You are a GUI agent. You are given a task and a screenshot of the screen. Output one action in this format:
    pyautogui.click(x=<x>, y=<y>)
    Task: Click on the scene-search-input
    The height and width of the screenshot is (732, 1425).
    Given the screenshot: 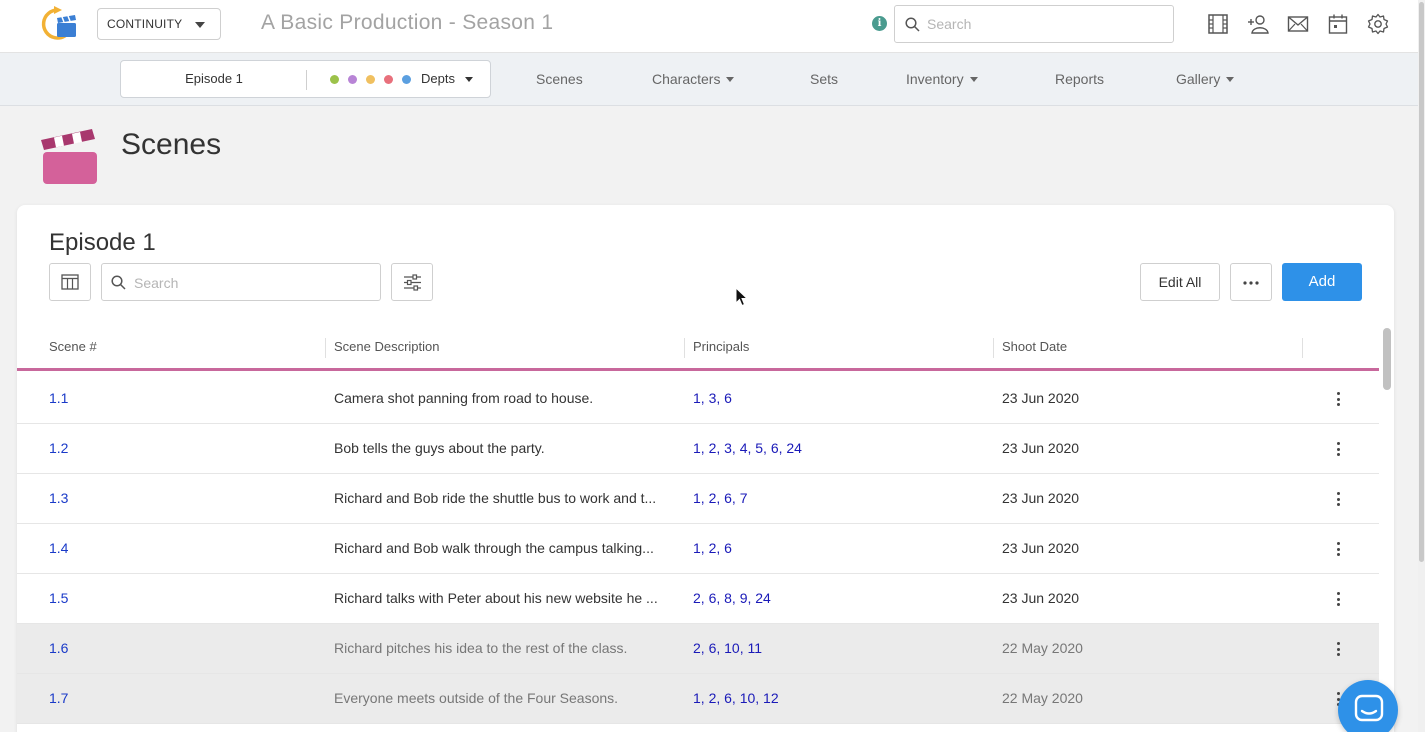 What is the action you would take?
    pyautogui.click(x=249, y=283)
    